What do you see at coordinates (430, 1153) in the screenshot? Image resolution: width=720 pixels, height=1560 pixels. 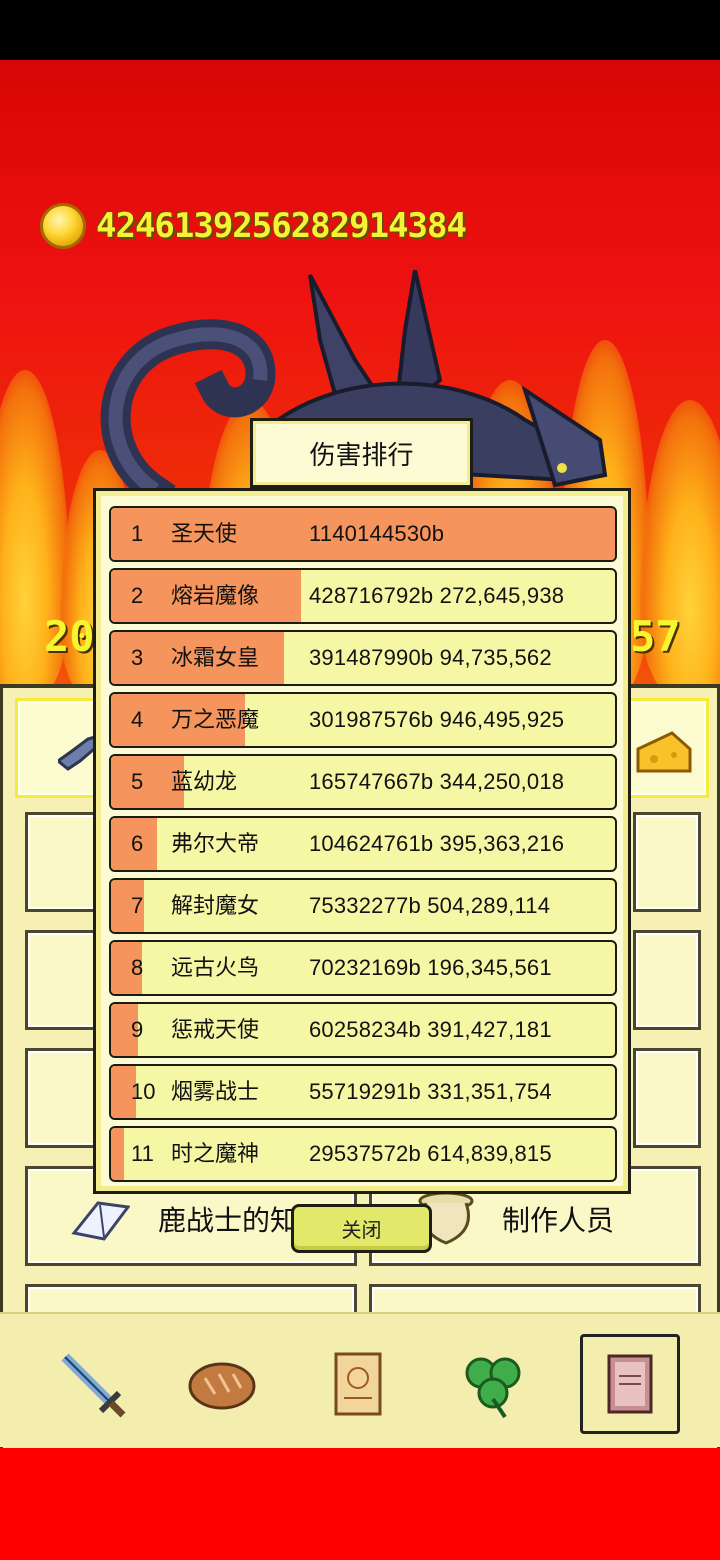 I see `rank-damage-value: 29537572b 614,839,815` at bounding box center [430, 1153].